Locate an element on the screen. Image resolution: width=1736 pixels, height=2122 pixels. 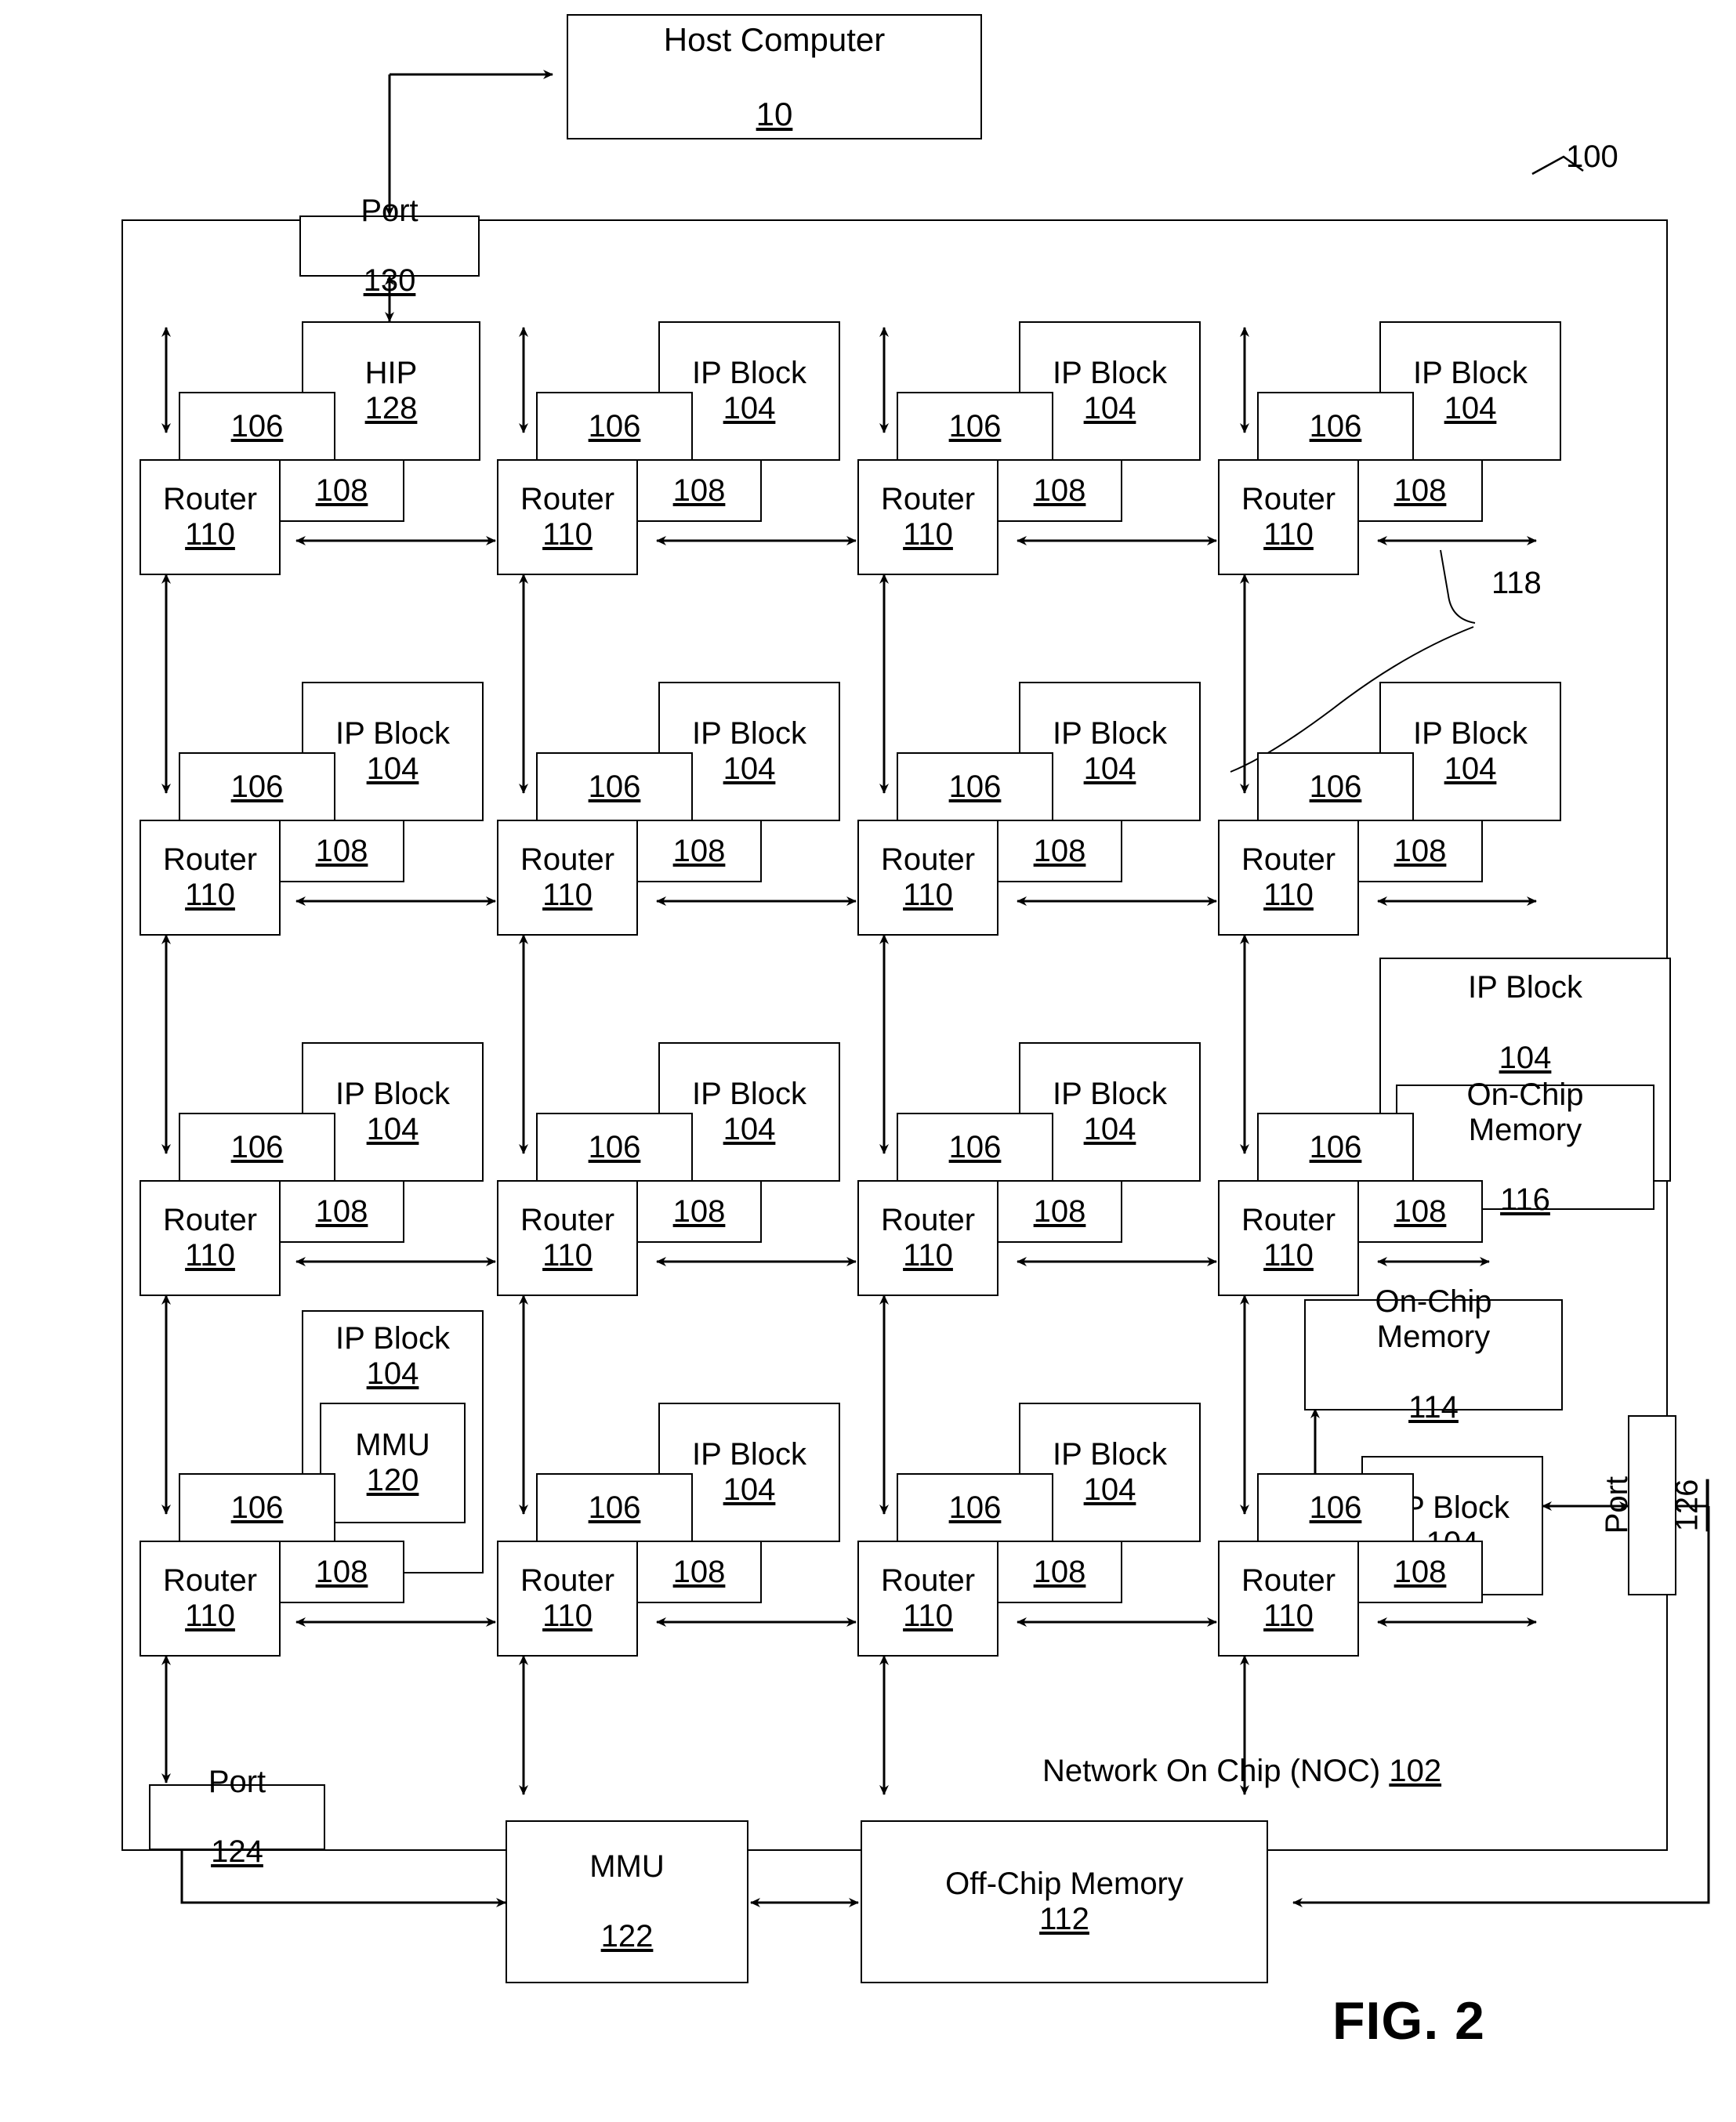
router-box-r1c1: Router 110 is located at coordinates (567, 878).